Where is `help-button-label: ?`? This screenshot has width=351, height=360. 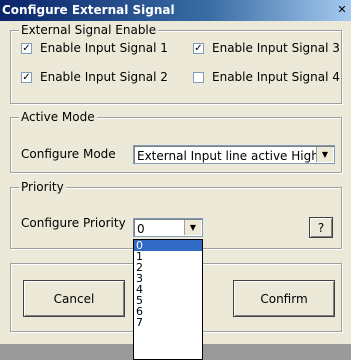 help-button-label: ? is located at coordinates (321, 227).